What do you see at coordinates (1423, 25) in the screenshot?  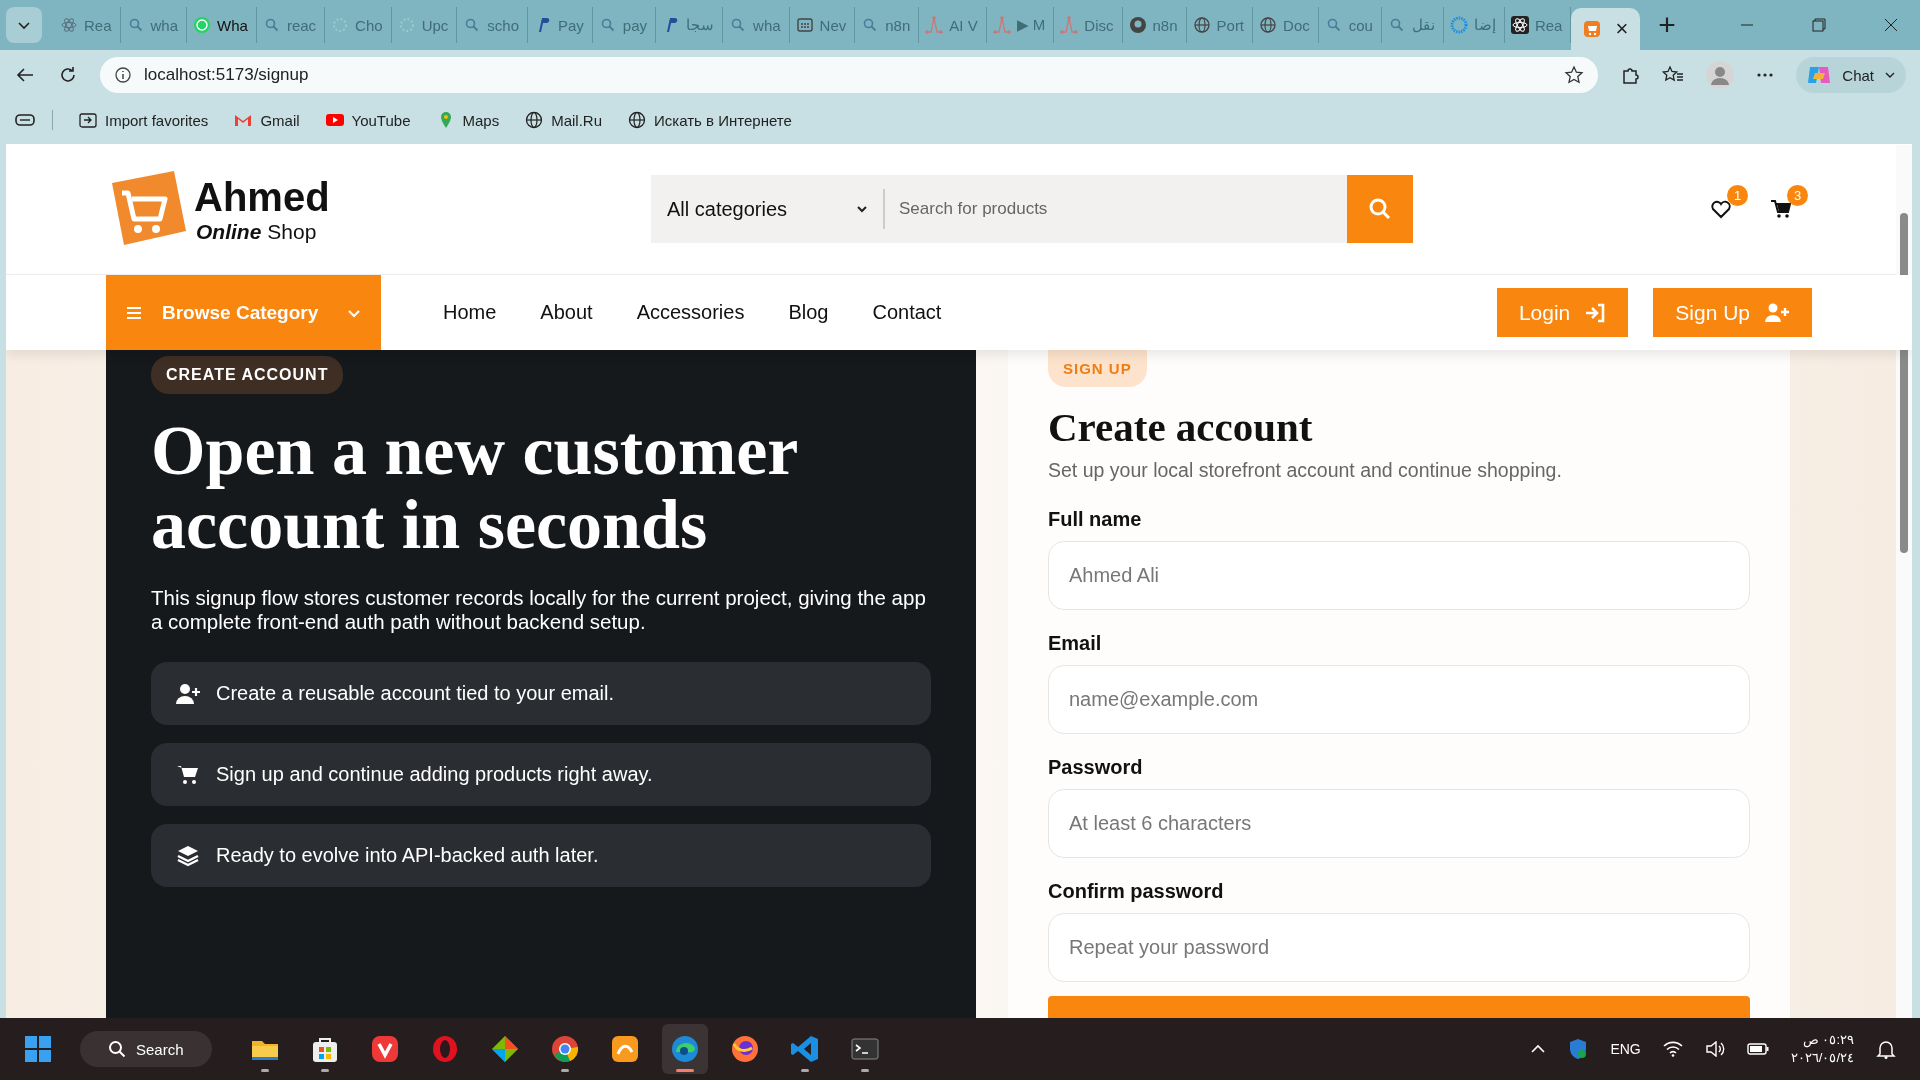 I see `tab-title: نقل` at bounding box center [1423, 25].